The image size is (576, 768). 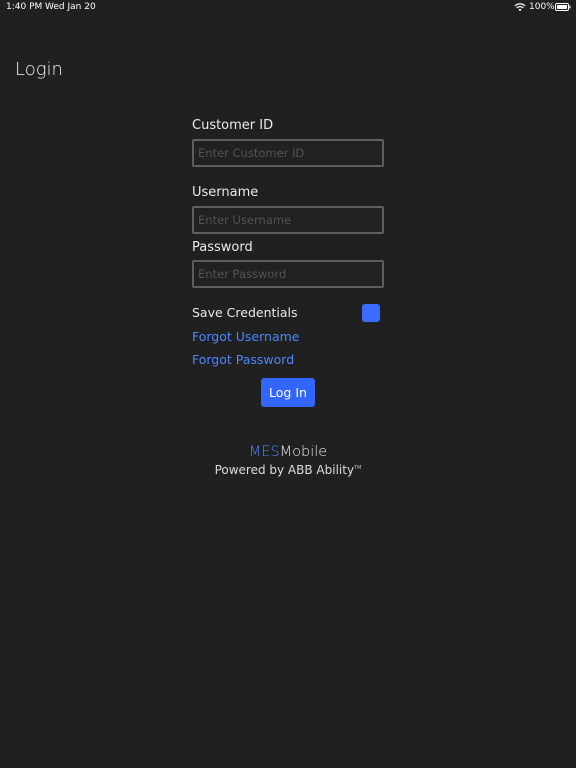 I want to click on forgot-password-link: Forgot Password, so click(x=243, y=359).